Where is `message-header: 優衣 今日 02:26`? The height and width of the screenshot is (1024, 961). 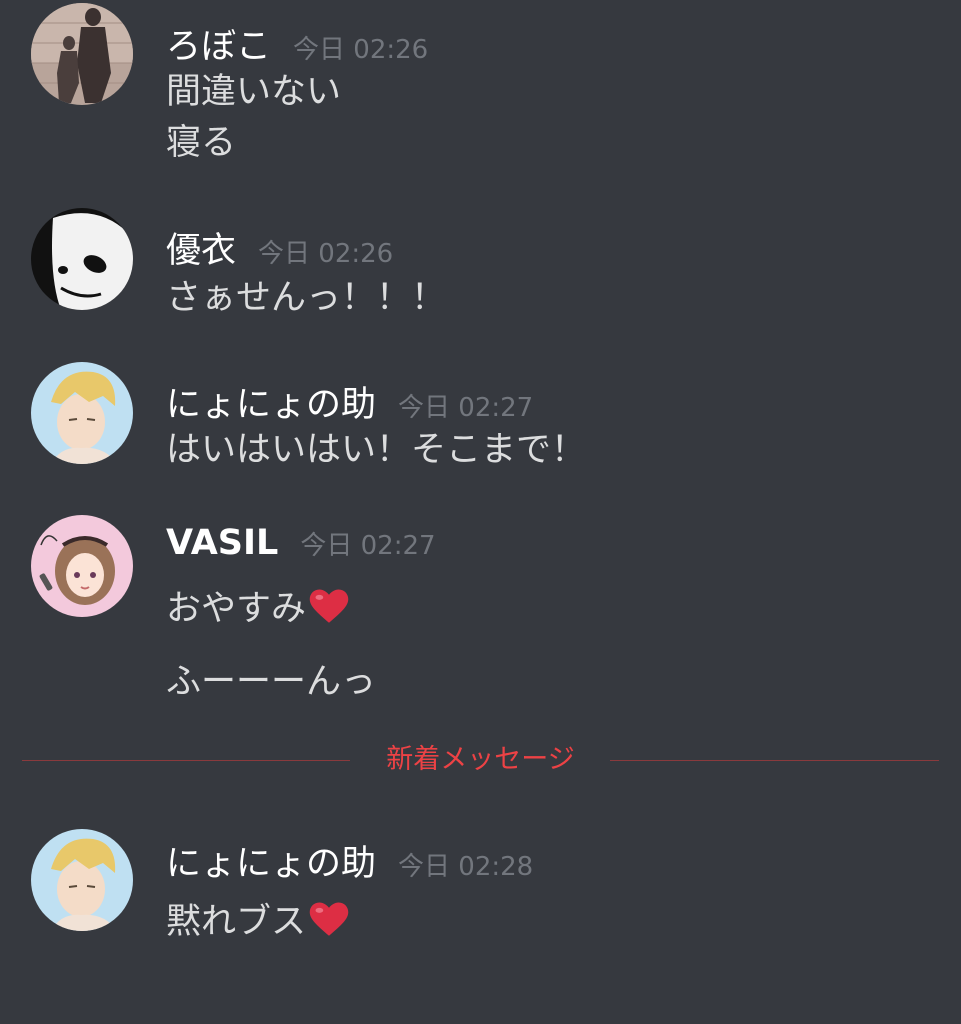 message-header: 優衣 今日 02:26 is located at coordinates (279, 247).